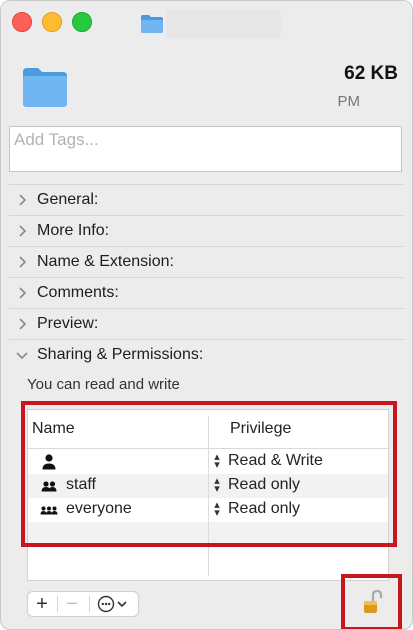 This screenshot has height=630, width=413. I want to click on remove-user-button: −, so click(72, 604).